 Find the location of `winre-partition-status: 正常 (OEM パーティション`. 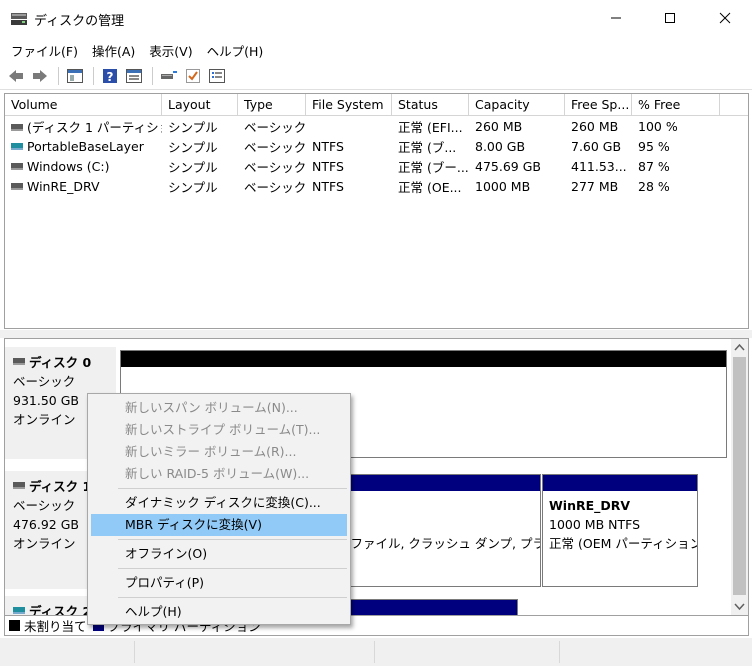

winre-partition-status: 正常 (OEM パーティション is located at coordinates (623, 543).